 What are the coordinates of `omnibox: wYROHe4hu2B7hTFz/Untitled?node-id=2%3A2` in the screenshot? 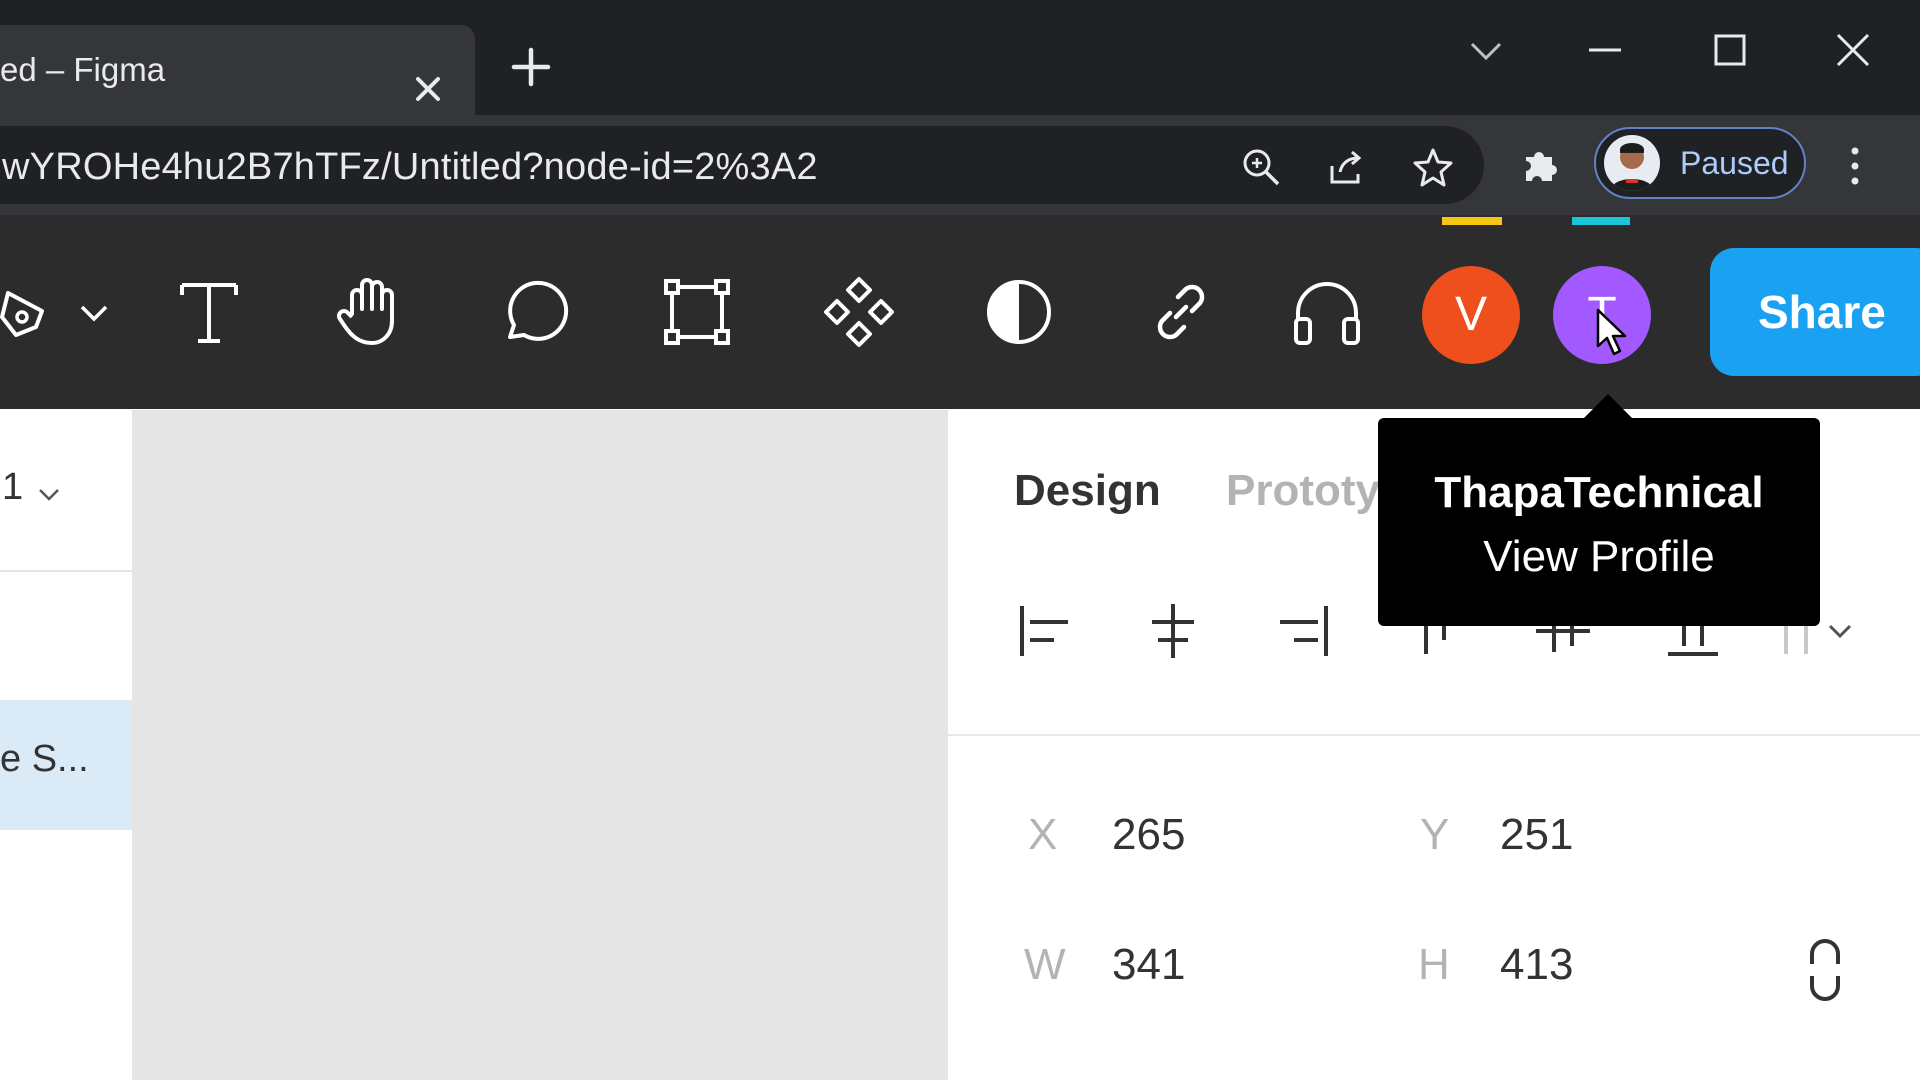 It's located at (742, 165).